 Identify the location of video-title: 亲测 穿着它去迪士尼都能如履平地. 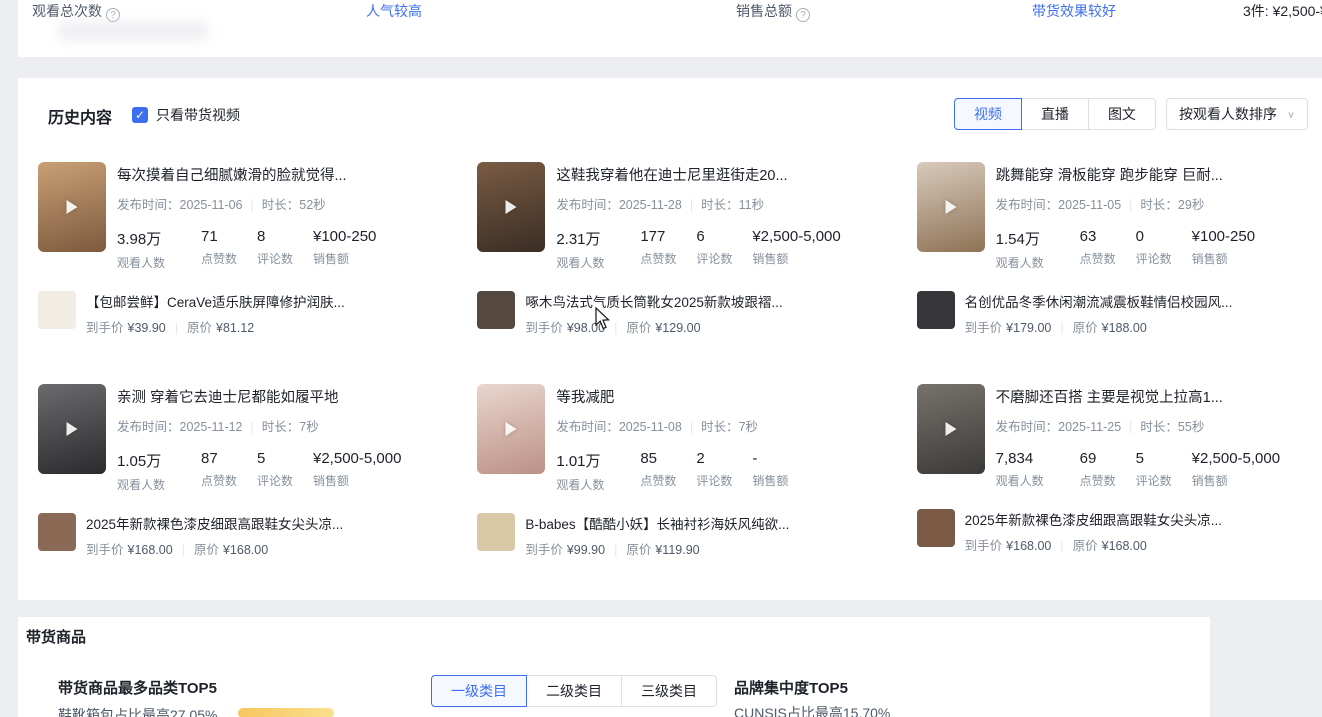
(274, 396).